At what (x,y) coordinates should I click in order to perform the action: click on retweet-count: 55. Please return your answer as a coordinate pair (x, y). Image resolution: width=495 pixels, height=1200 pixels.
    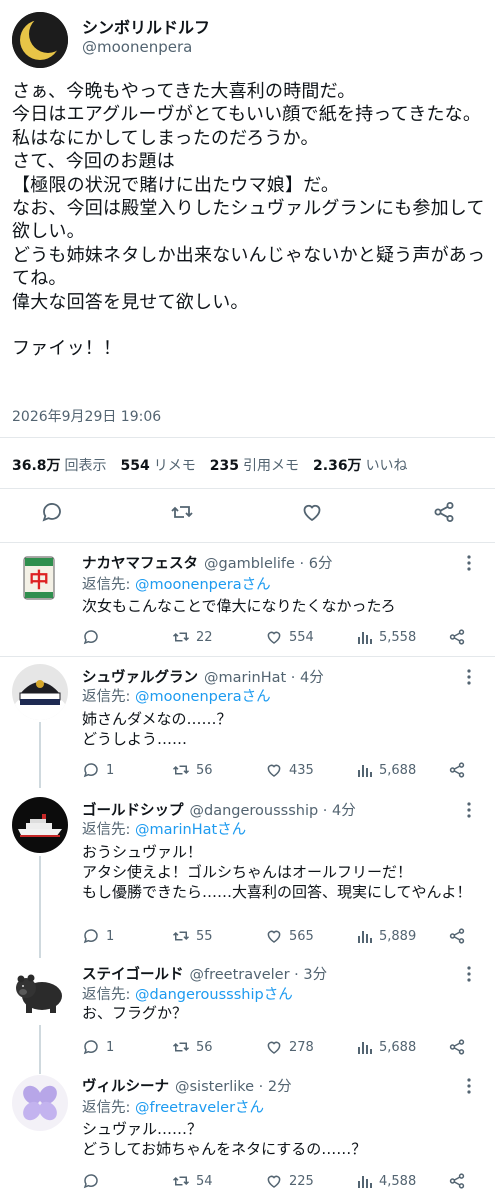
    Looking at the image, I should click on (204, 936).